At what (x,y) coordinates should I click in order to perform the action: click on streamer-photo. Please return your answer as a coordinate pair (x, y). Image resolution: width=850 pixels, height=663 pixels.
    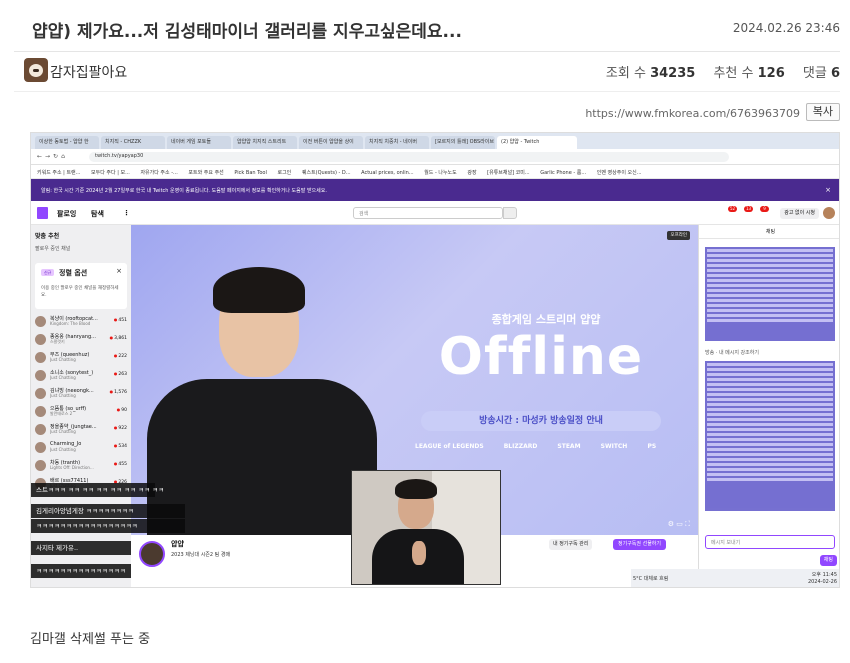
    Looking at the image, I should click on (262, 401).